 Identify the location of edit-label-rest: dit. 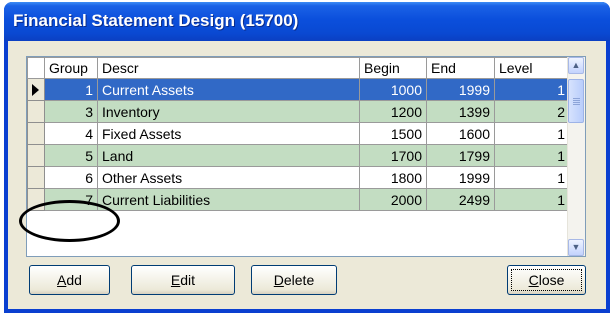
(188, 280).